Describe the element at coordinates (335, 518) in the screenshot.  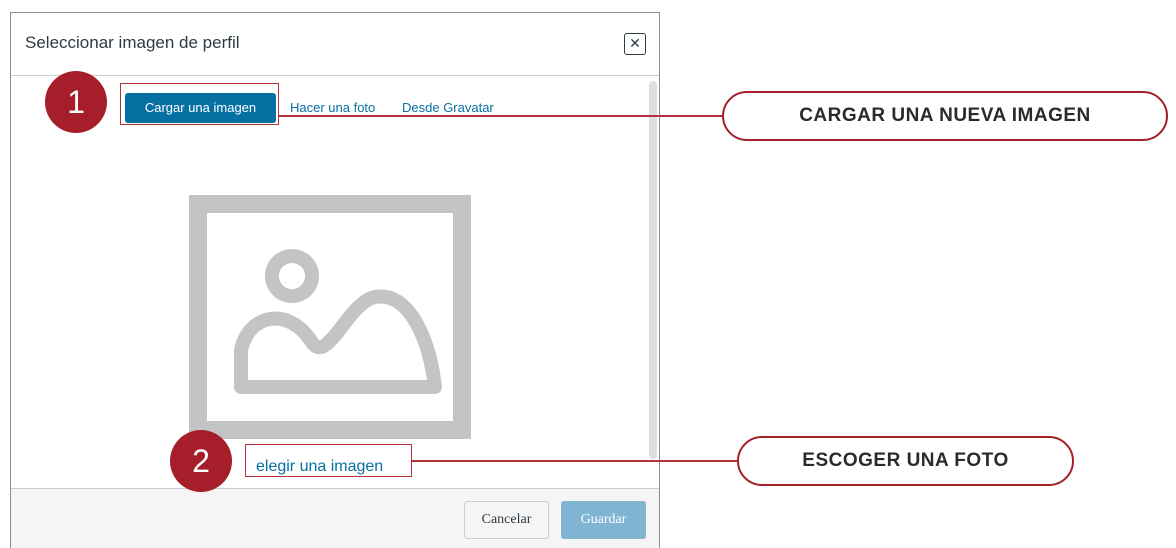
I see `dialog-footer: Cancelar Guardar` at that location.